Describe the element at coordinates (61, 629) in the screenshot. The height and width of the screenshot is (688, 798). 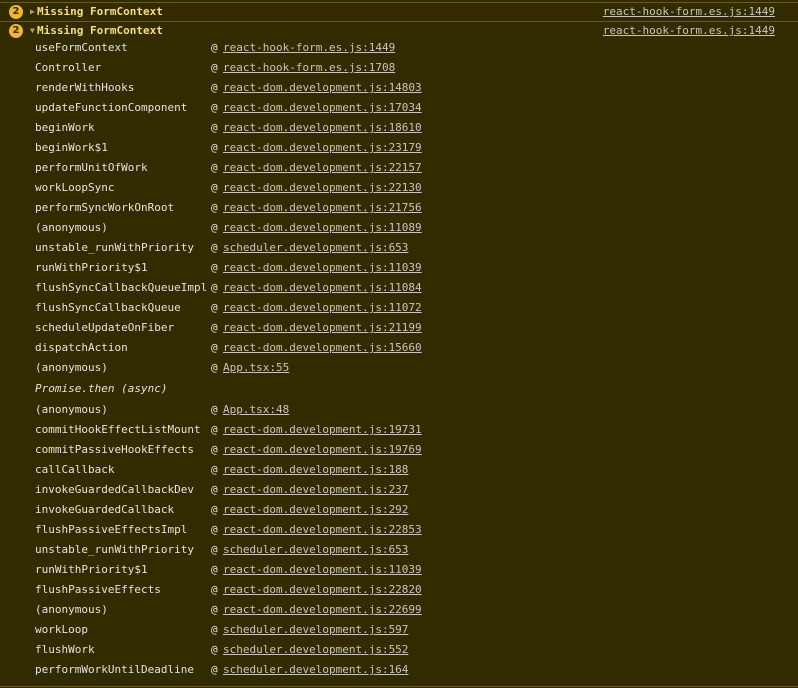
I see `frame-function-name: workLoop` at that location.